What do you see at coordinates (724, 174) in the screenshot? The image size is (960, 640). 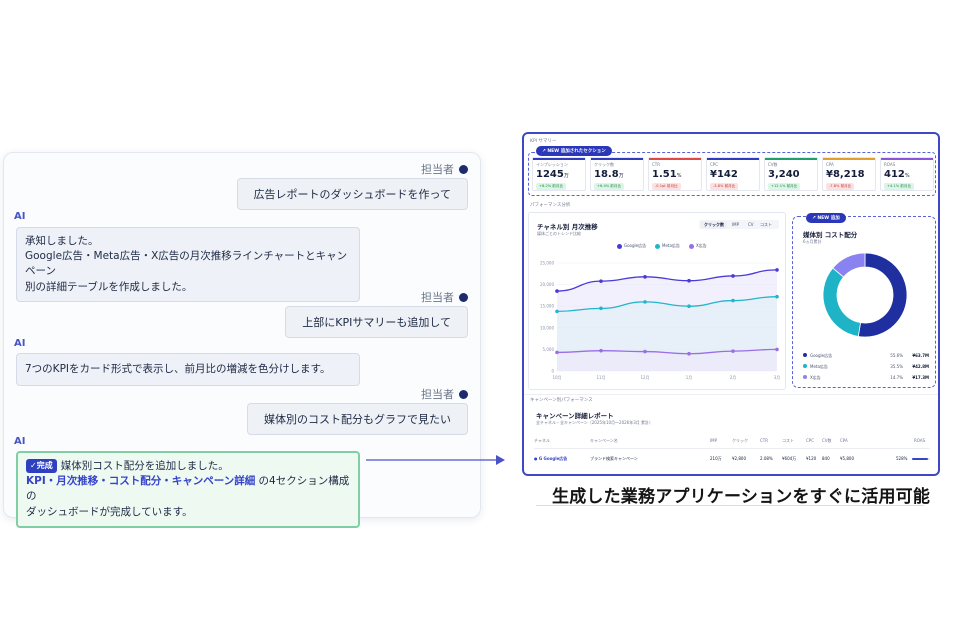 I see `kpi-value: ¥142` at bounding box center [724, 174].